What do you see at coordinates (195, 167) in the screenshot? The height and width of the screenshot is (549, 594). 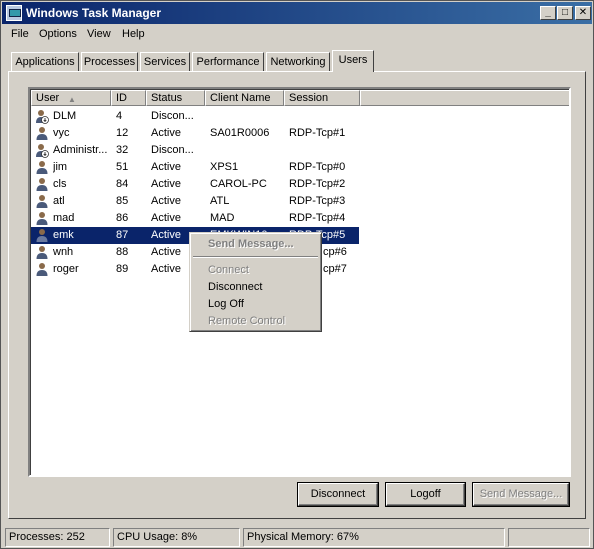 I see `table-row: jim 51 Active XPS1 RDP-Tcp#0` at bounding box center [195, 167].